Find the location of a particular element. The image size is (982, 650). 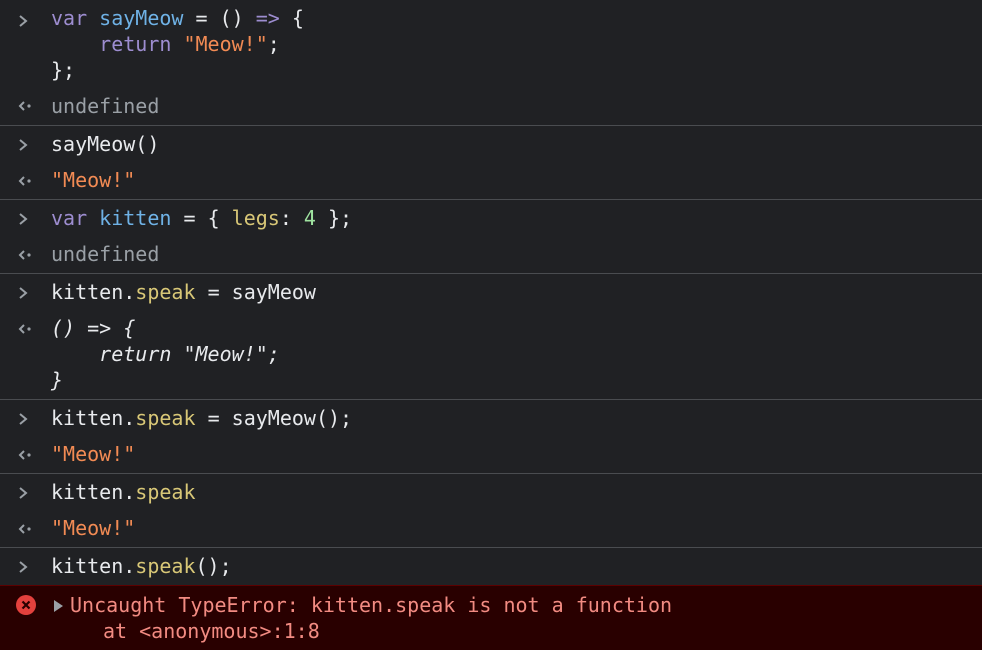

input-line: var sayMeow = () => { is located at coordinates (177, 18).